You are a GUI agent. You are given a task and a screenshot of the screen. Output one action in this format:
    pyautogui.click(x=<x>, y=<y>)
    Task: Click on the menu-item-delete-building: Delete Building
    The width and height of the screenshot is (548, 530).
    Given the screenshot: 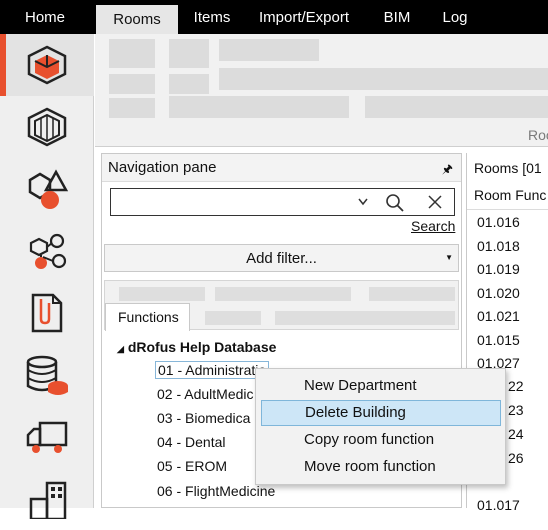 What is the action you would take?
    pyautogui.click(x=381, y=413)
    